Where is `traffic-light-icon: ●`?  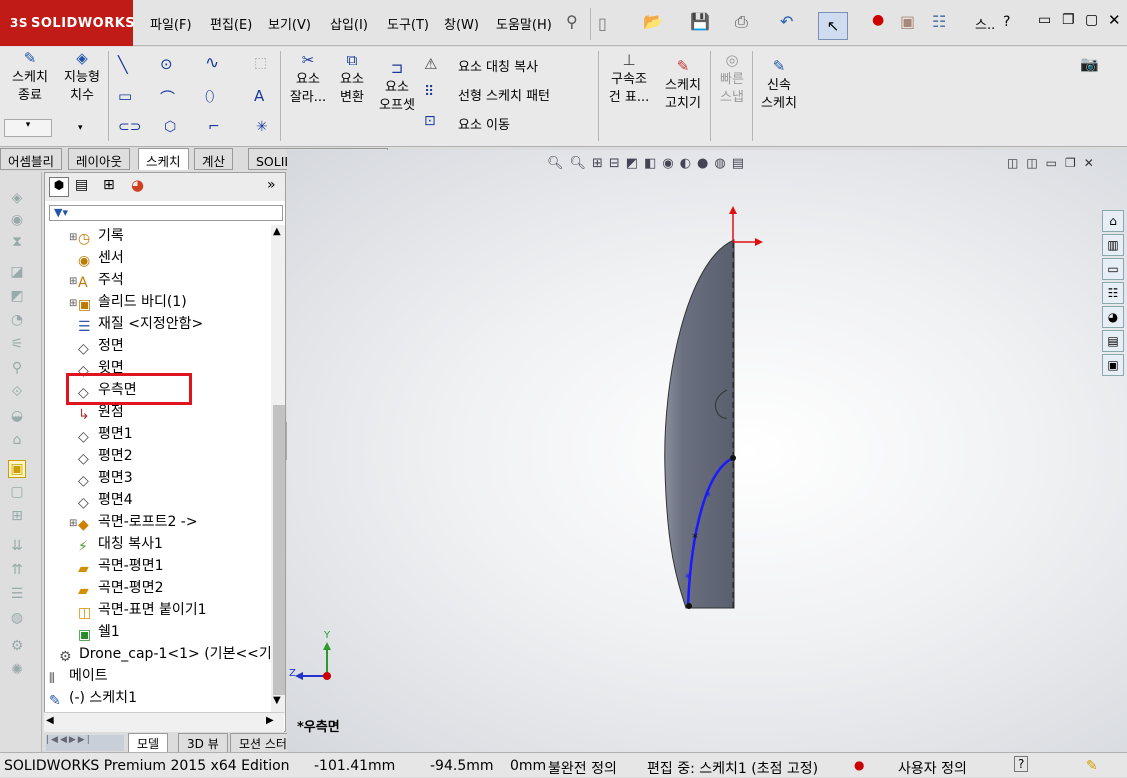
traffic-light-icon: ● is located at coordinates (878, 20).